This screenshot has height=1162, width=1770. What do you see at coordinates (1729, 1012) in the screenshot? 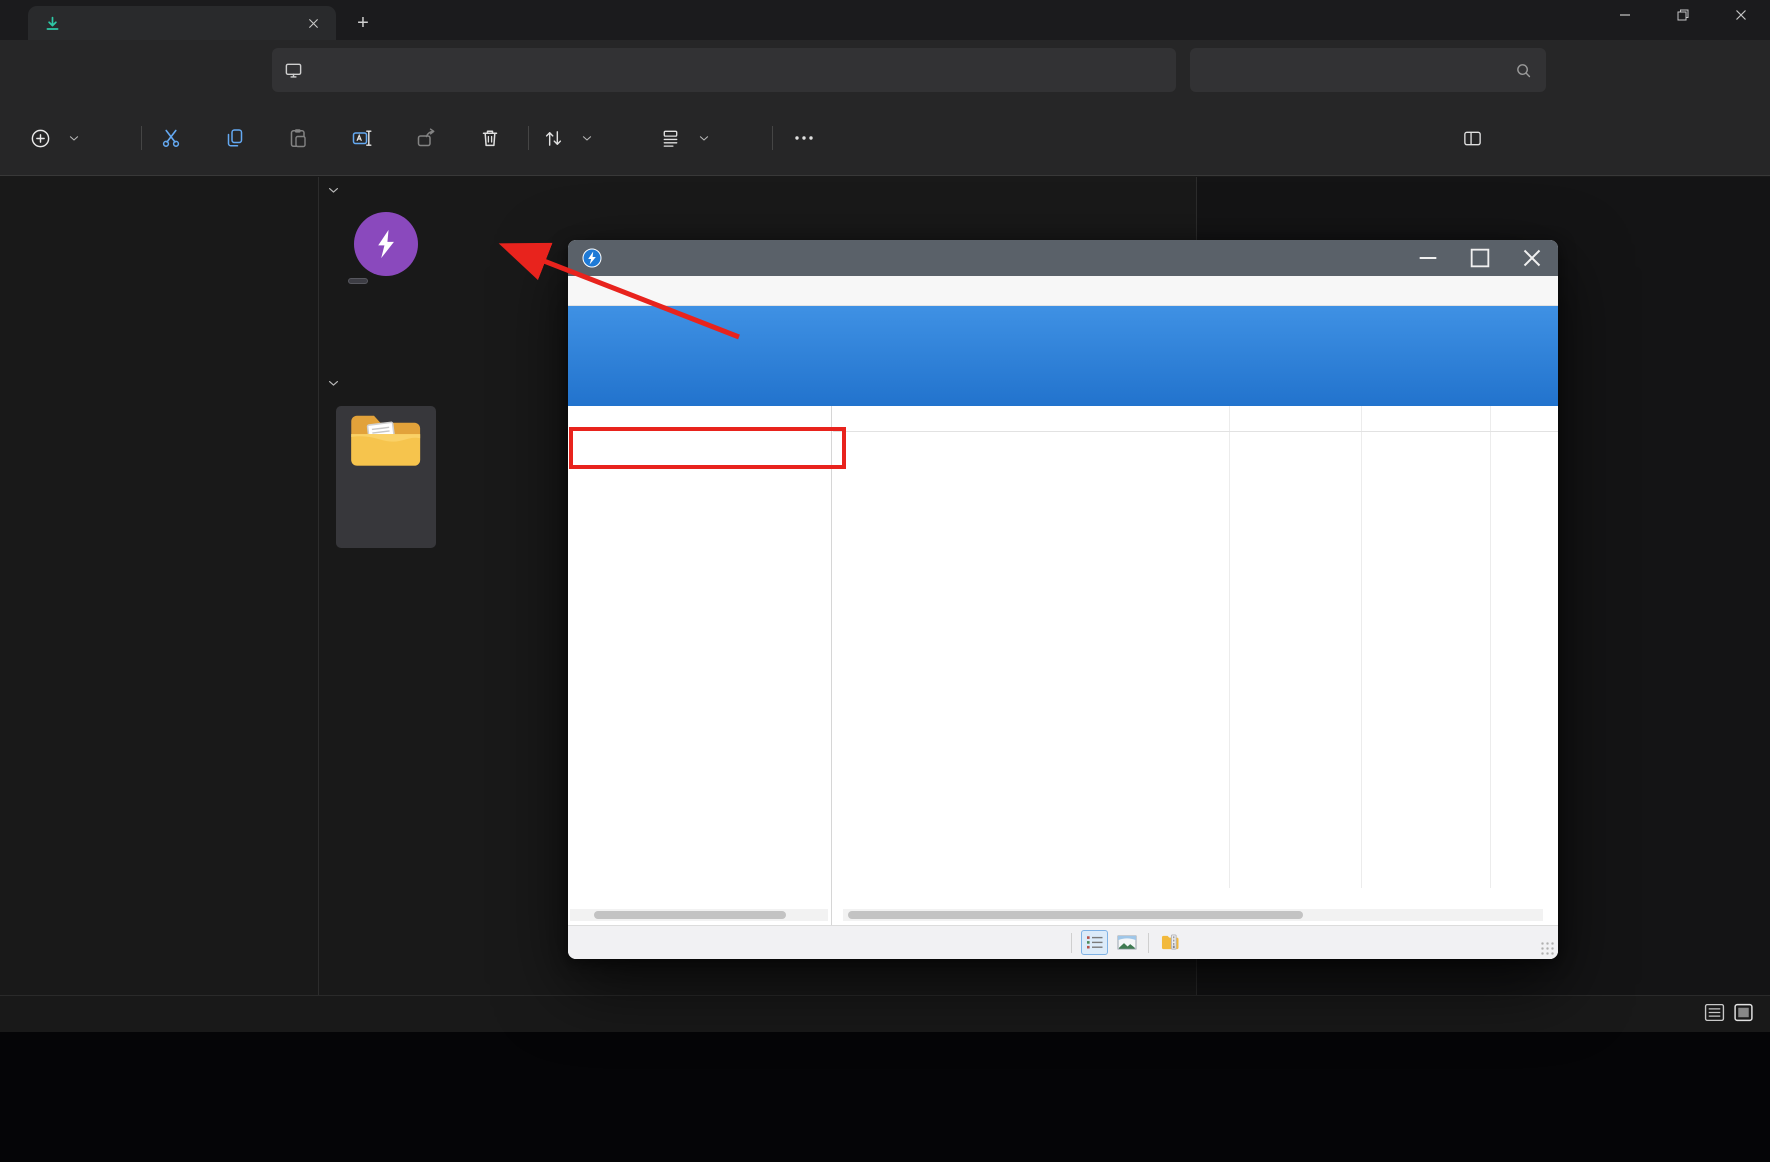
I see `view-toggles` at bounding box center [1729, 1012].